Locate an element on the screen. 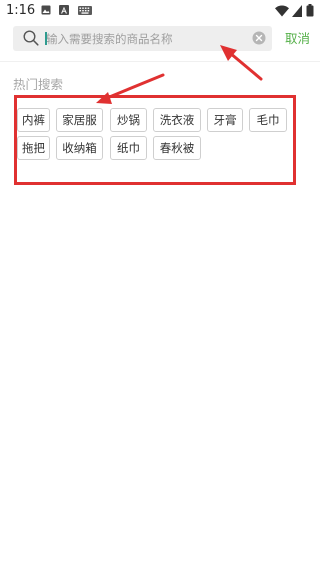 This screenshot has height=568, width=320. a-icon is located at coordinates (64, 10).